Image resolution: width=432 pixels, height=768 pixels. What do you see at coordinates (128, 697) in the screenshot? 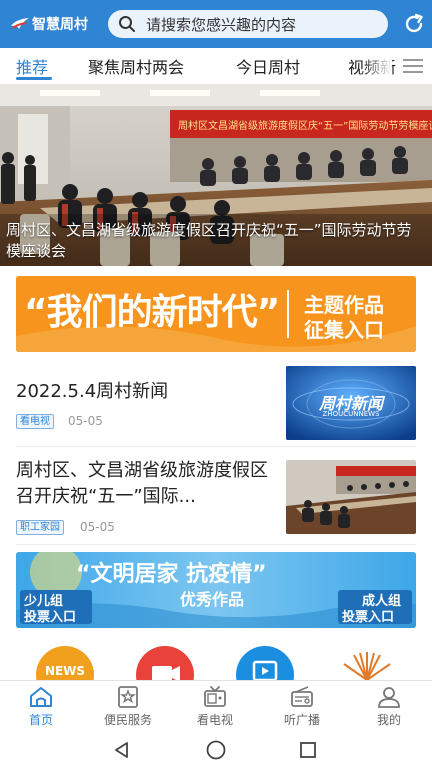
I see `star-bookmark-icon` at bounding box center [128, 697].